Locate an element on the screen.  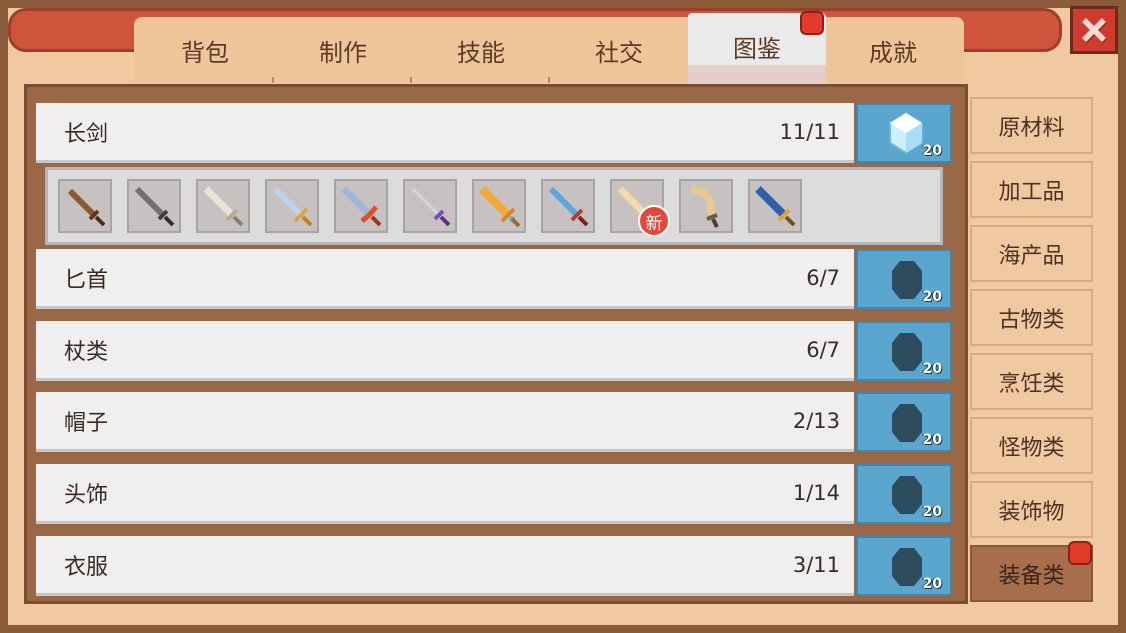
category-name: 匕首 is located at coordinates (86, 280).